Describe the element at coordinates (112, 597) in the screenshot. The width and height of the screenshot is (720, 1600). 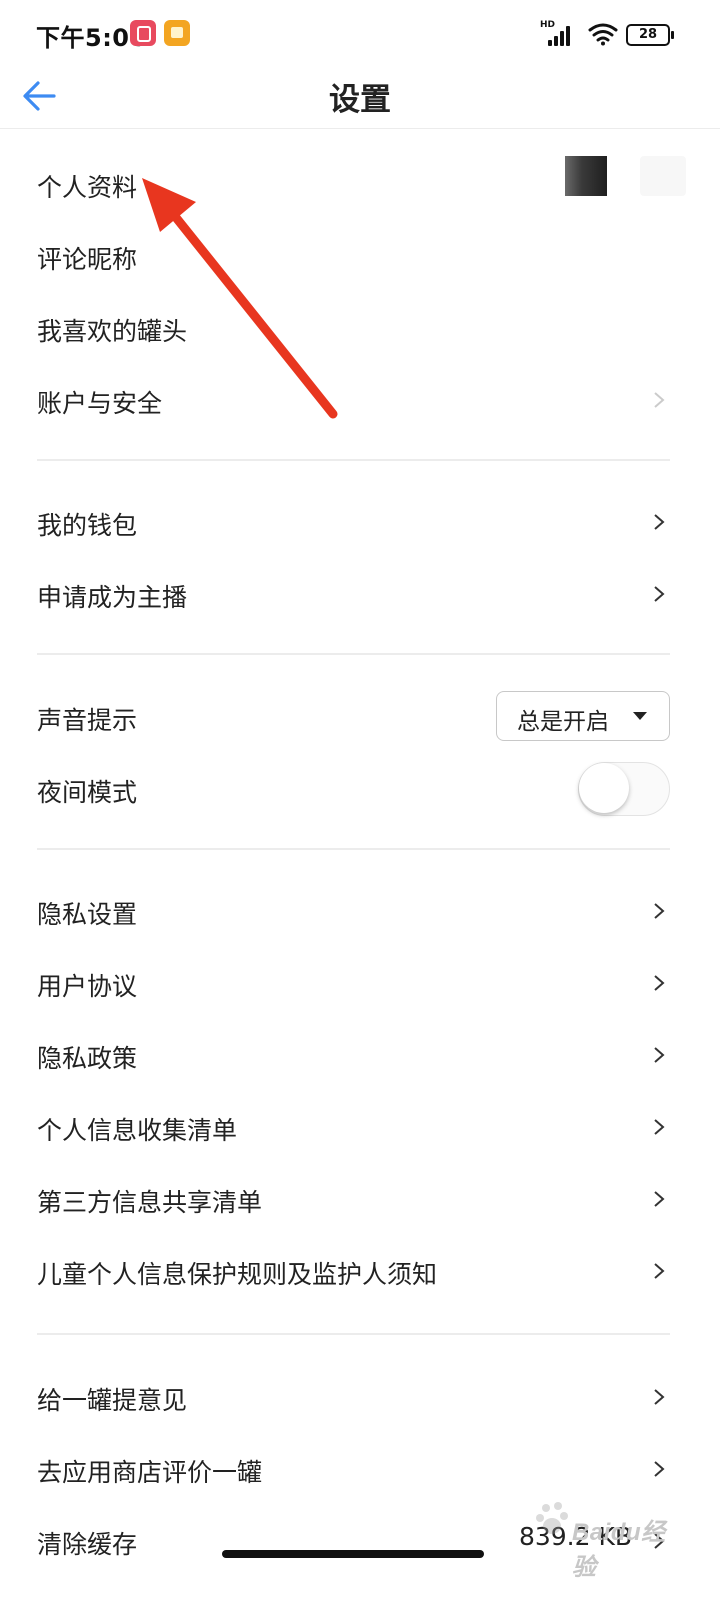
I see `settings-item-label: 申请成为主播` at that location.